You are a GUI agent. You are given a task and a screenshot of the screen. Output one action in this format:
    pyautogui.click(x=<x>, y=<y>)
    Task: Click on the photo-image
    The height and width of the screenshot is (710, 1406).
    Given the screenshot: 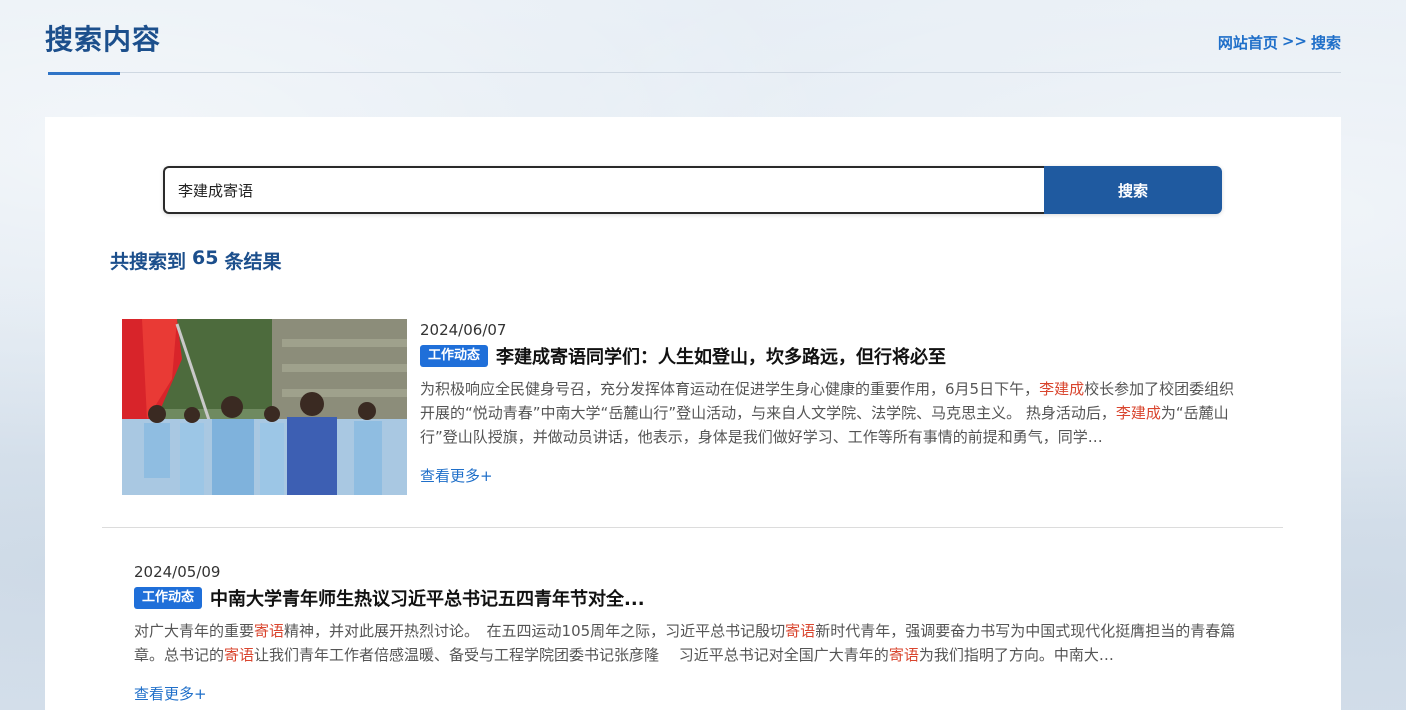 What is the action you would take?
    pyautogui.click(x=264, y=407)
    